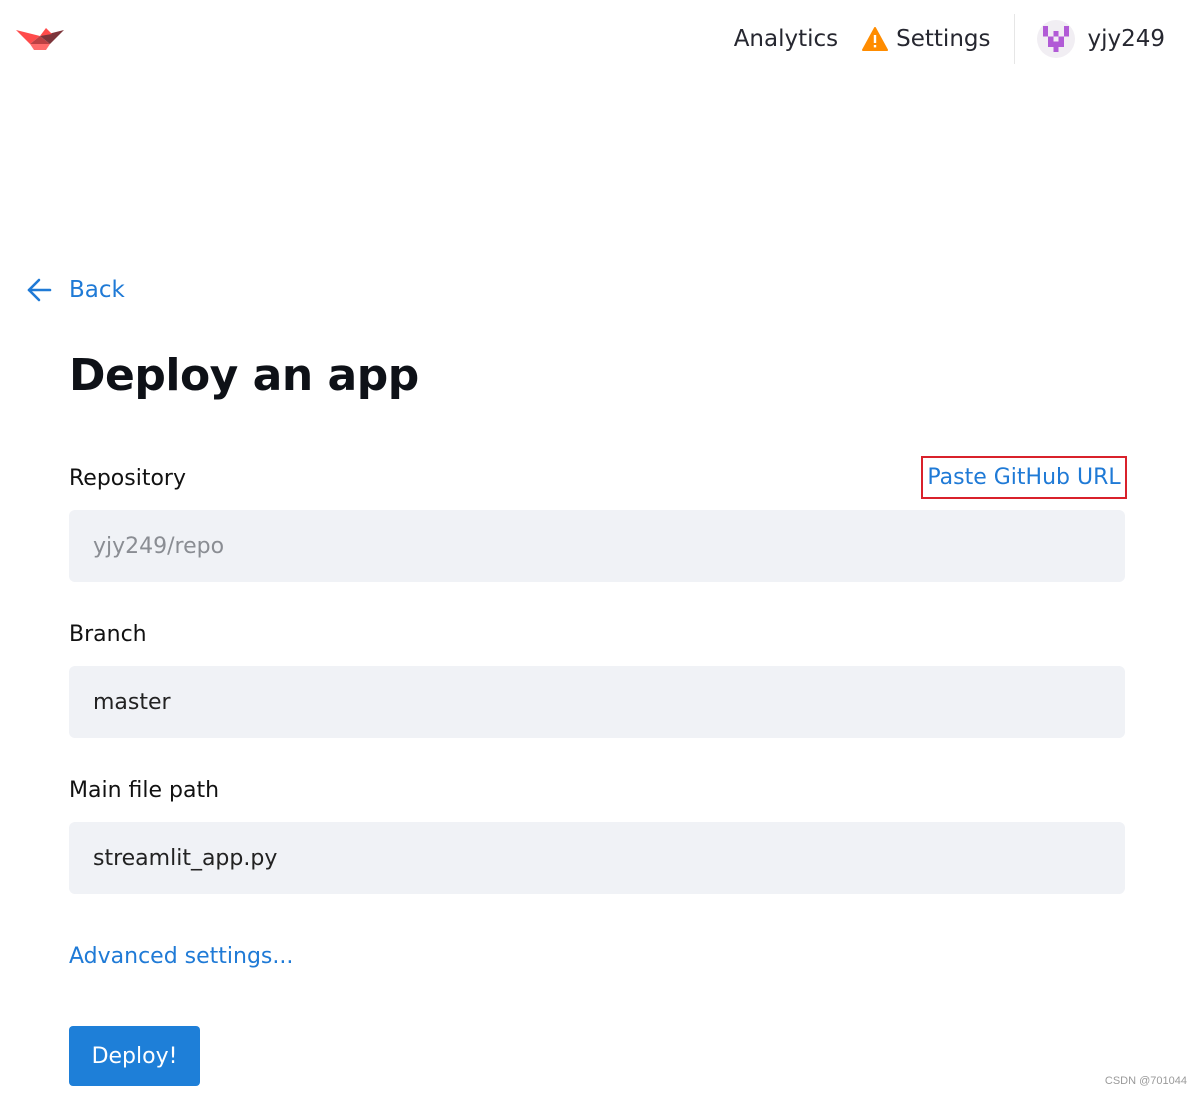  Describe the element at coordinates (597, 858) in the screenshot. I see `main-file-path-input` at that location.